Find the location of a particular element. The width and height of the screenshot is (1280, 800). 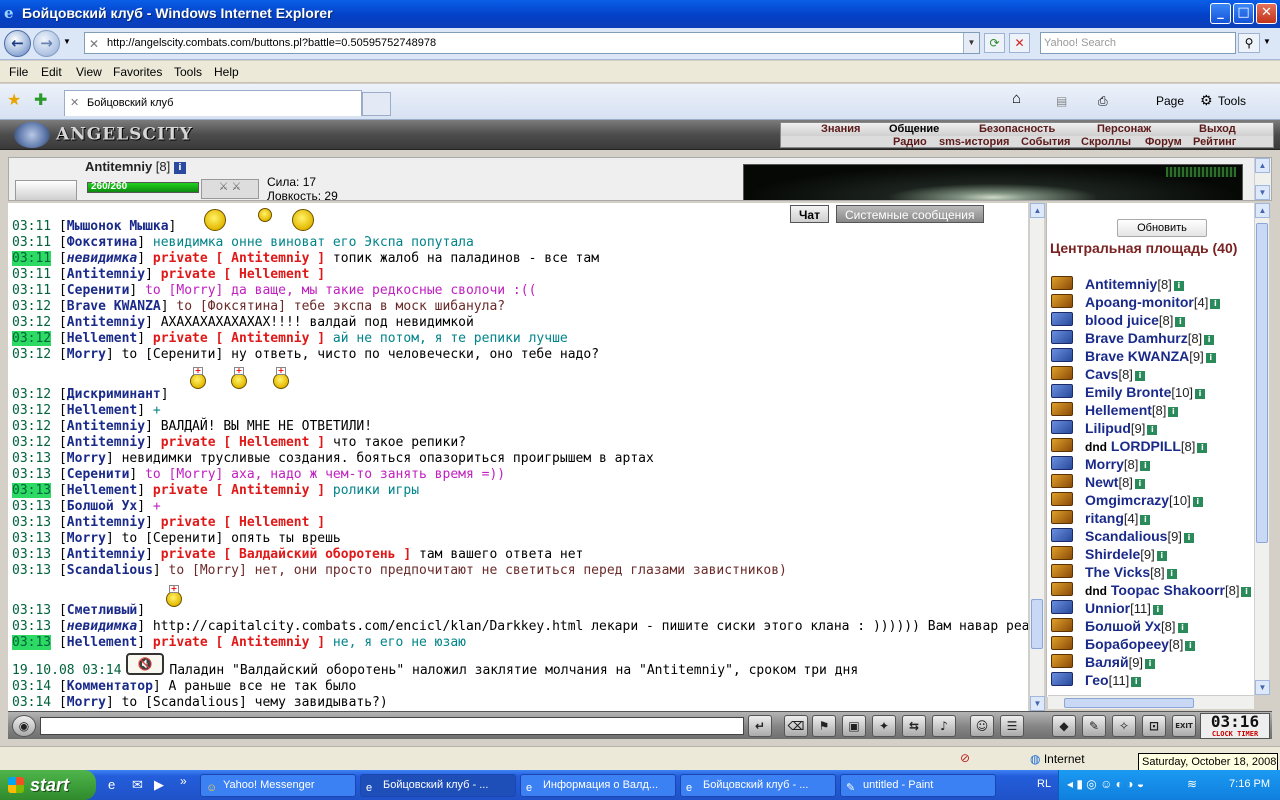

user-name: Unnior[11] i is located at coordinates (1124, 608).